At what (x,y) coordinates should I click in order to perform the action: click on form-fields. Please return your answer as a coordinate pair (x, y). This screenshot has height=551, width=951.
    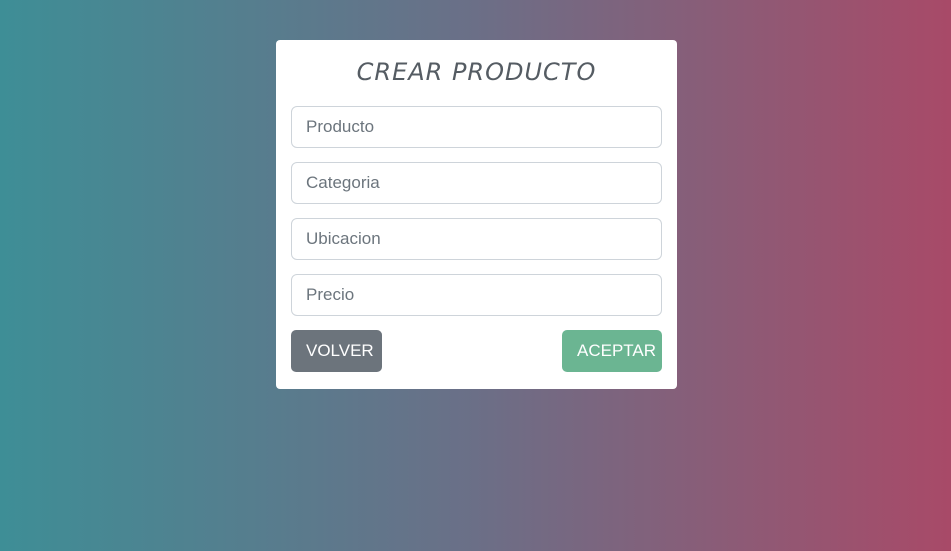
    Looking at the image, I should click on (476, 211).